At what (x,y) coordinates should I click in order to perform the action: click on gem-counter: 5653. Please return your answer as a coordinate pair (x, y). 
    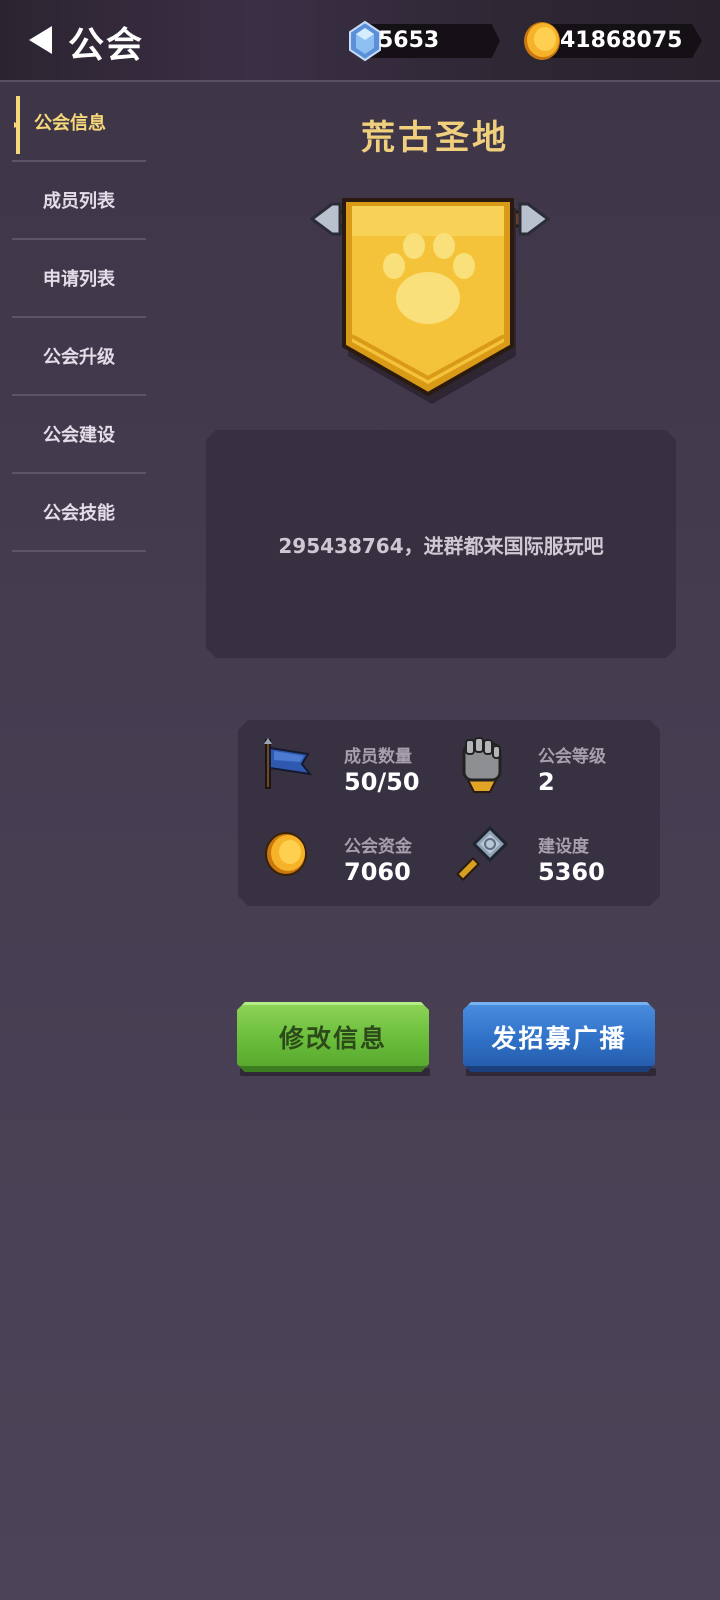
    Looking at the image, I should click on (424, 41).